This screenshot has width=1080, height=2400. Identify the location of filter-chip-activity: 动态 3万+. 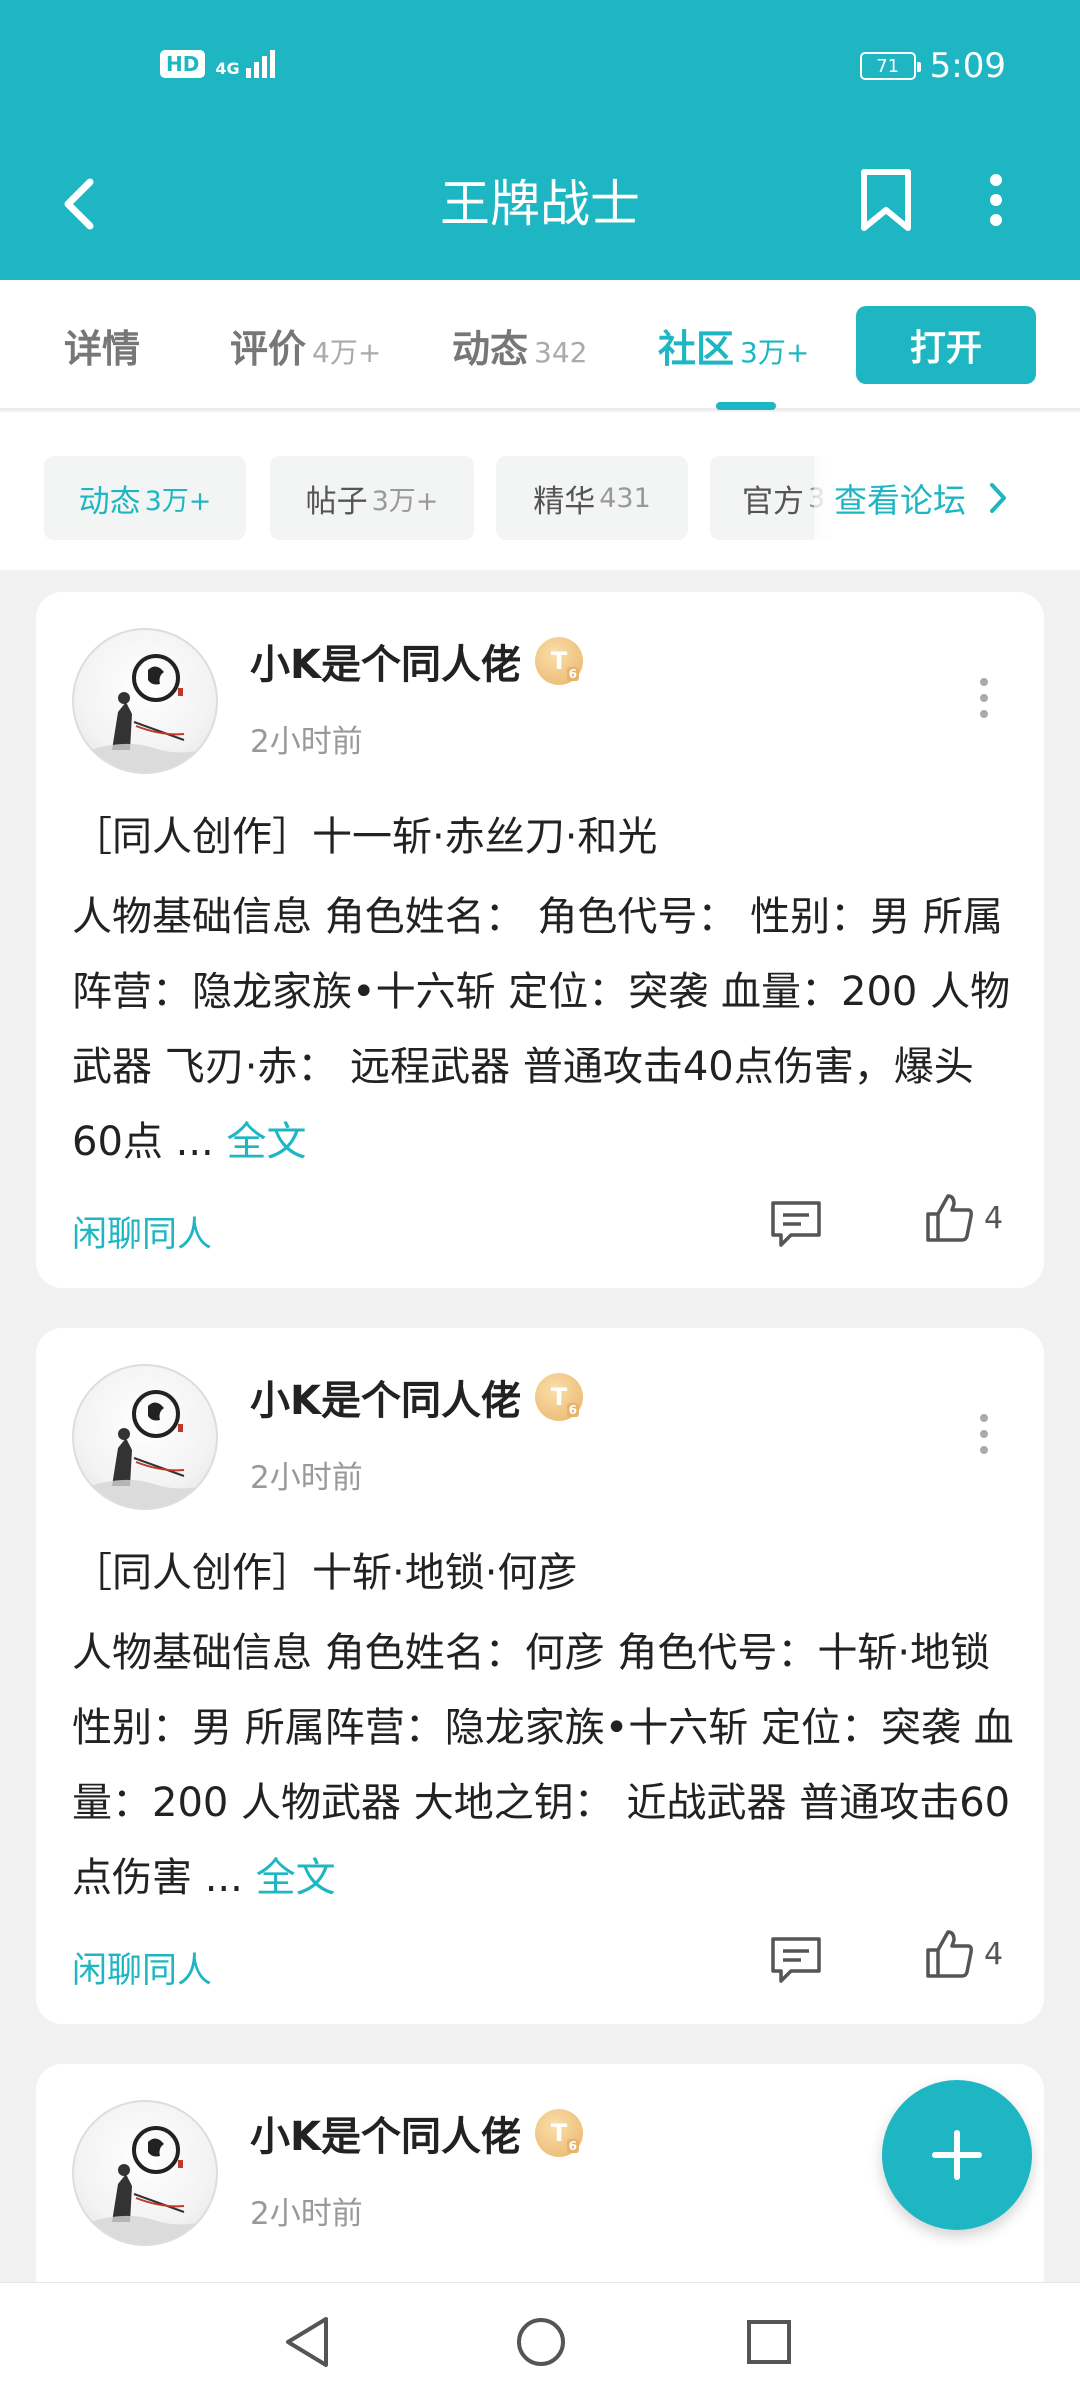
(145, 498).